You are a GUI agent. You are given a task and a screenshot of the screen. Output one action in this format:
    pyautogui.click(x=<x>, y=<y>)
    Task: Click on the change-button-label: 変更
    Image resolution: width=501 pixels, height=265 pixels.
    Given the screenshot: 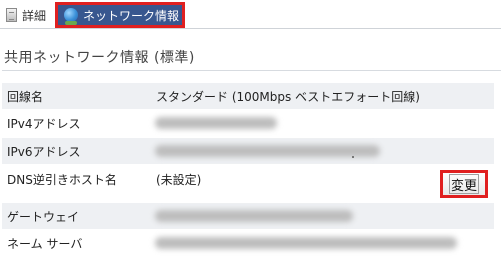 What is the action you would take?
    pyautogui.click(x=464, y=184)
    